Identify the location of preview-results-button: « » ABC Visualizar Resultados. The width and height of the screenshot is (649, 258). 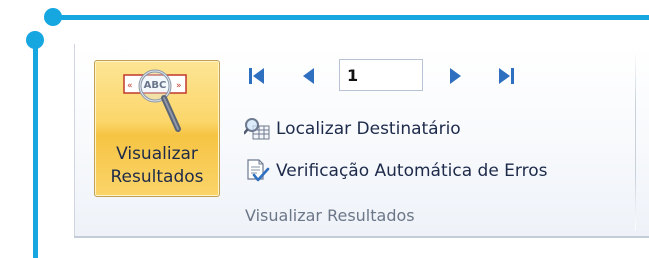
(157, 128).